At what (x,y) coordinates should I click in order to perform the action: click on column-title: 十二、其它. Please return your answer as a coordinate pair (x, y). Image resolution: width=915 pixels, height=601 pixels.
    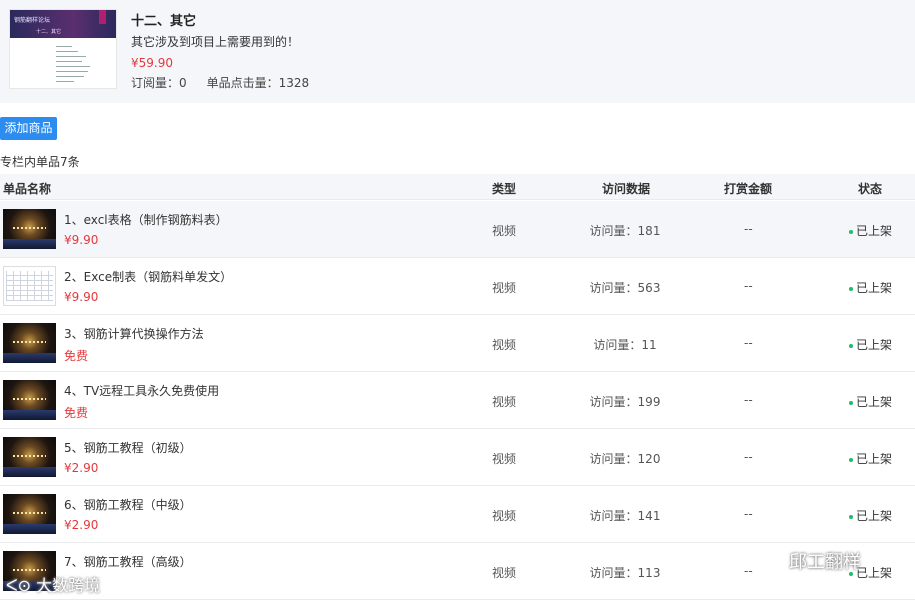
    Looking at the image, I should click on (164, 21).